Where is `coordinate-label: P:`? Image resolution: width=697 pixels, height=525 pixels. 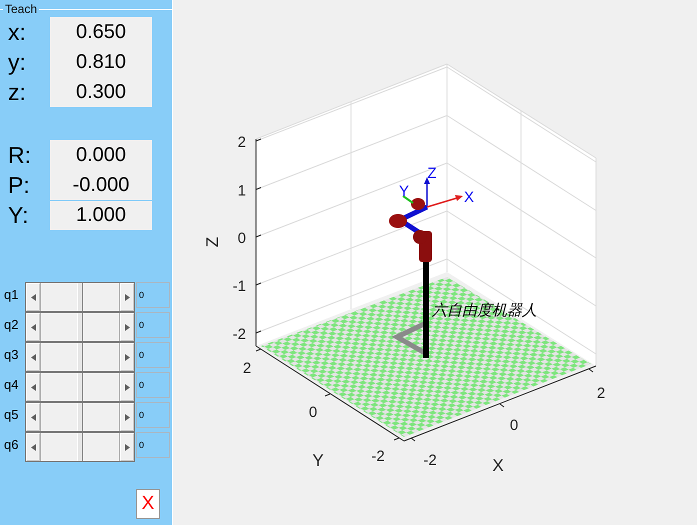
coordinate-label: P: is located at coordinates (19, 185).